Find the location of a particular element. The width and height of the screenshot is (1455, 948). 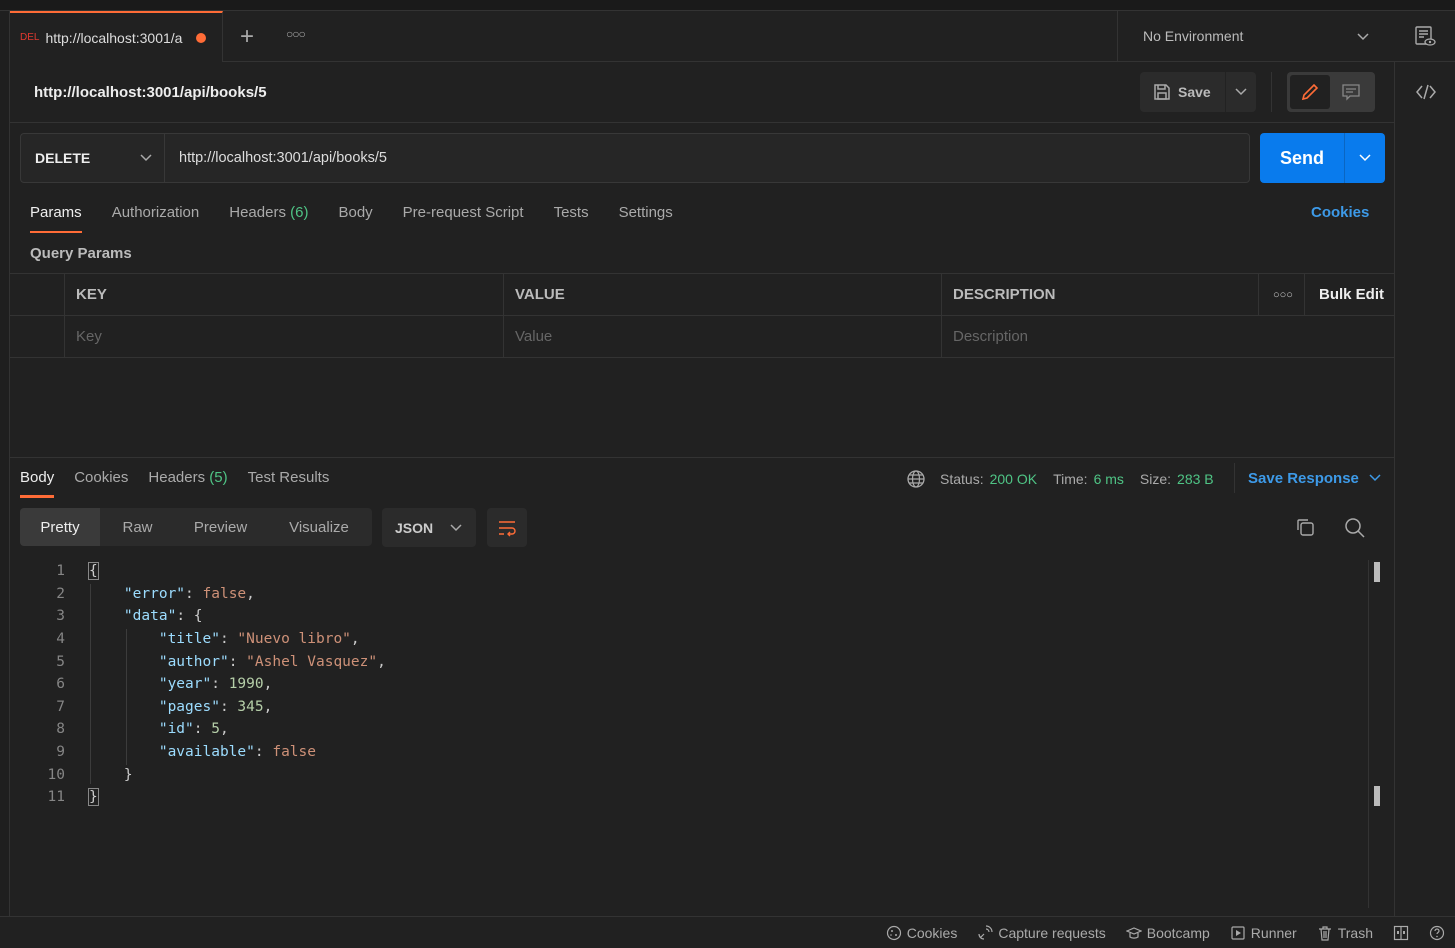

environment-select: No Environment is located at coordinates (1256, 36).